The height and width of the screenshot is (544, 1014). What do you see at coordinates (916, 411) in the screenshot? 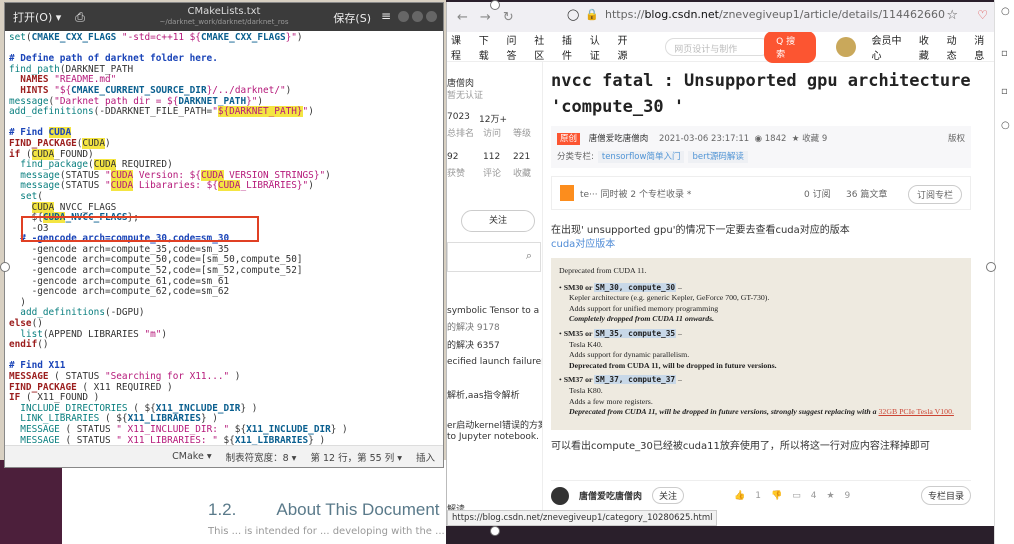
I see `tesla-v100-link: 32GB PCIe Tesla V100.` at bounding box center [916, 411].